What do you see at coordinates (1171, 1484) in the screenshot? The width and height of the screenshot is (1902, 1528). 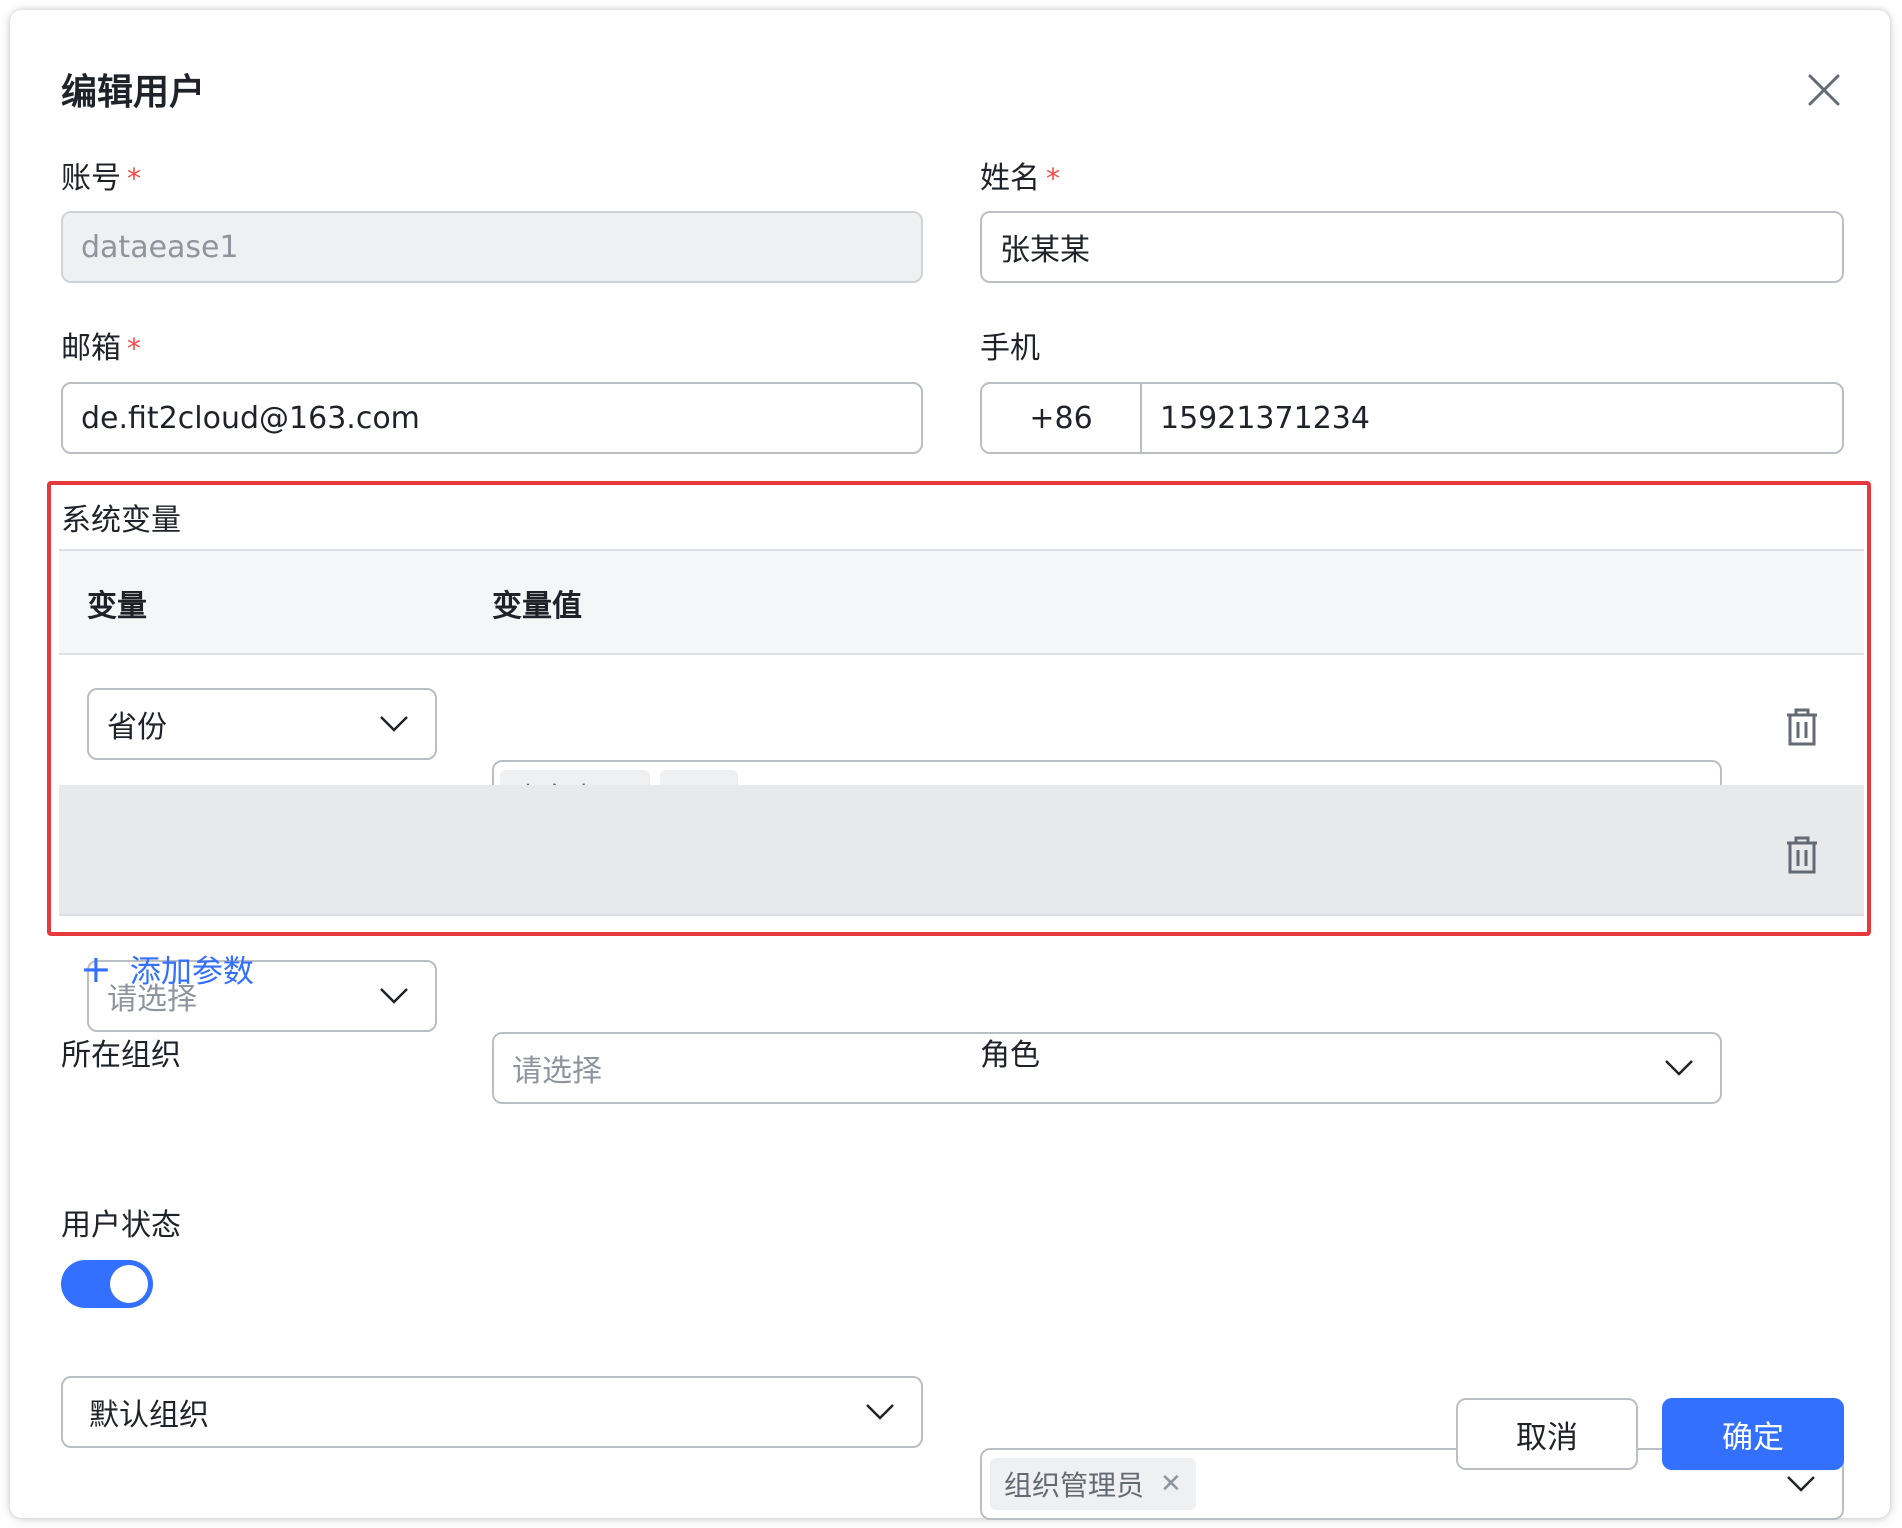 I see `tag-close-icon: ✕` at bounding box center [1171, 1484].